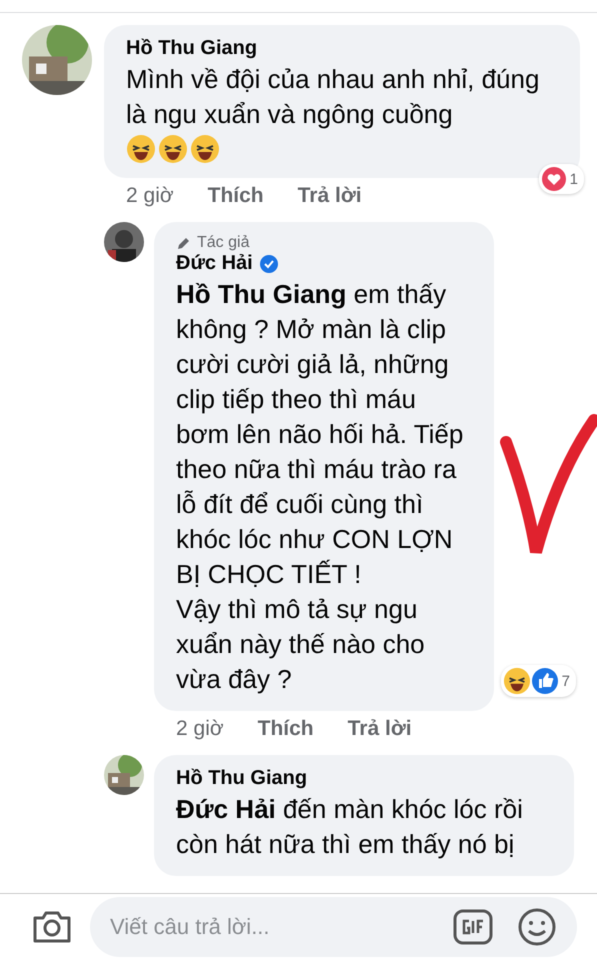 The width and height of the screenshot is (597, 960). I want to click on comment-text: Mình về đội của nhau anh nhỉ, đúng là ngu xuẩn và ngông cuồng, so click(333, 97).